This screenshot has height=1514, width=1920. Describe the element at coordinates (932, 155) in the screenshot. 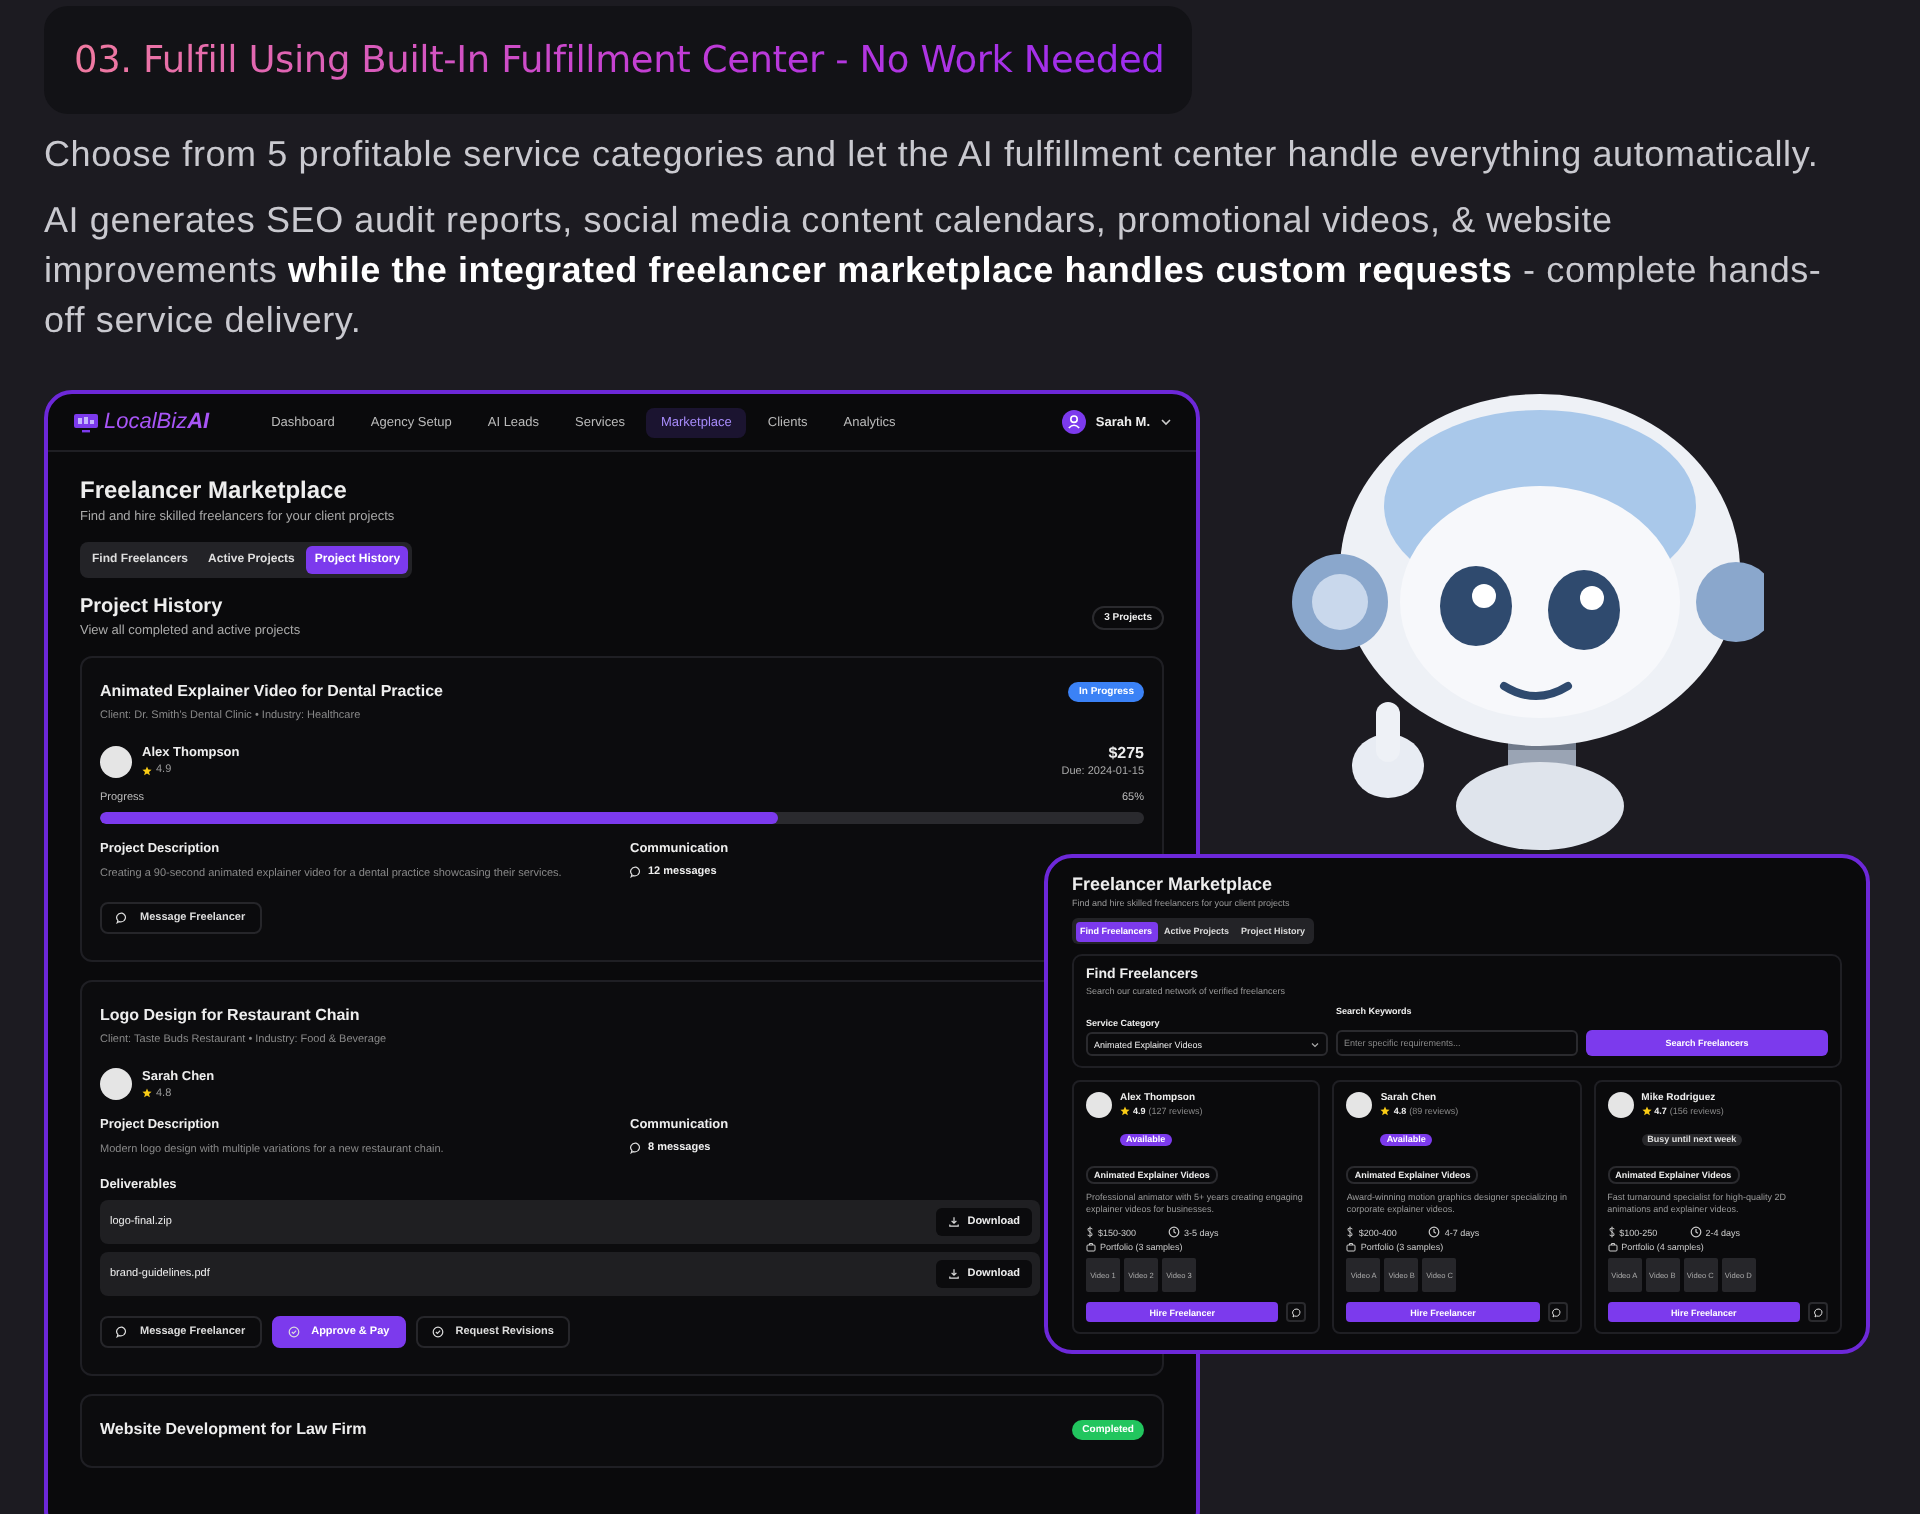

I see `paragraph: Choose from 5 profitable service categories and let the AI fulfillment center handle everything automatically.` at that location.